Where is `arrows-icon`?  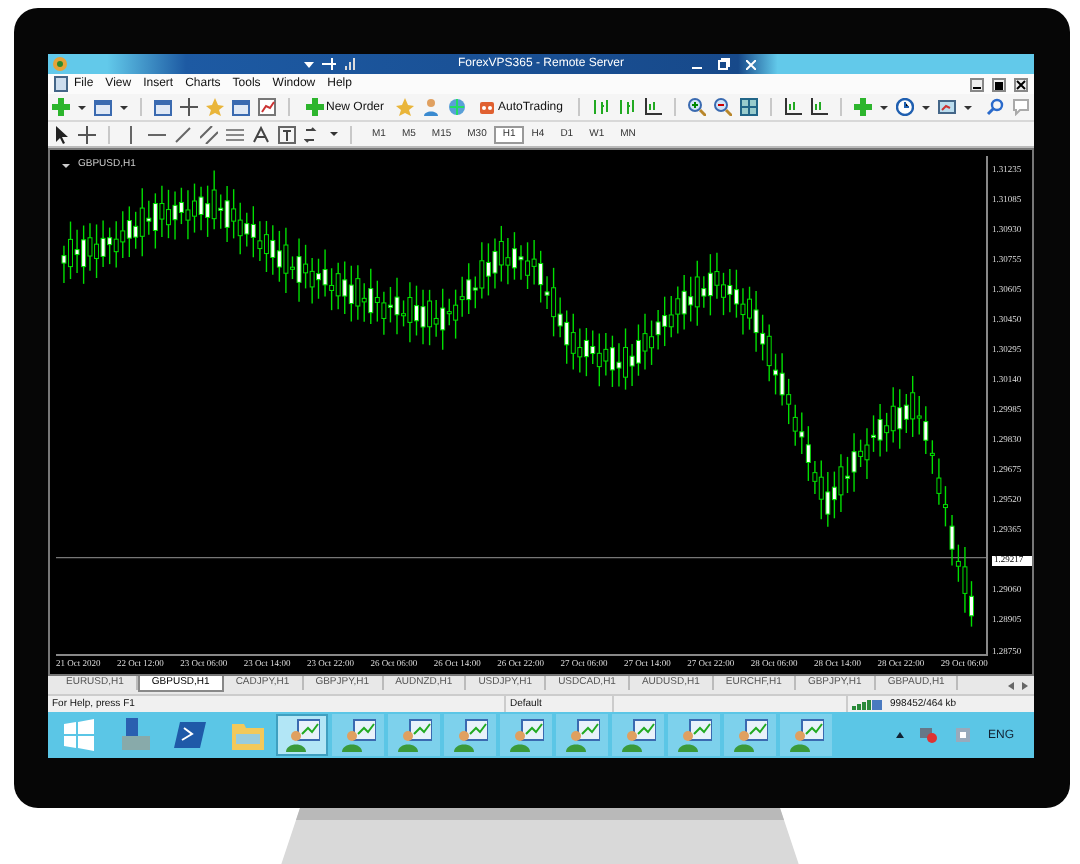 arrows-icon is located at coordinates (313, 134).